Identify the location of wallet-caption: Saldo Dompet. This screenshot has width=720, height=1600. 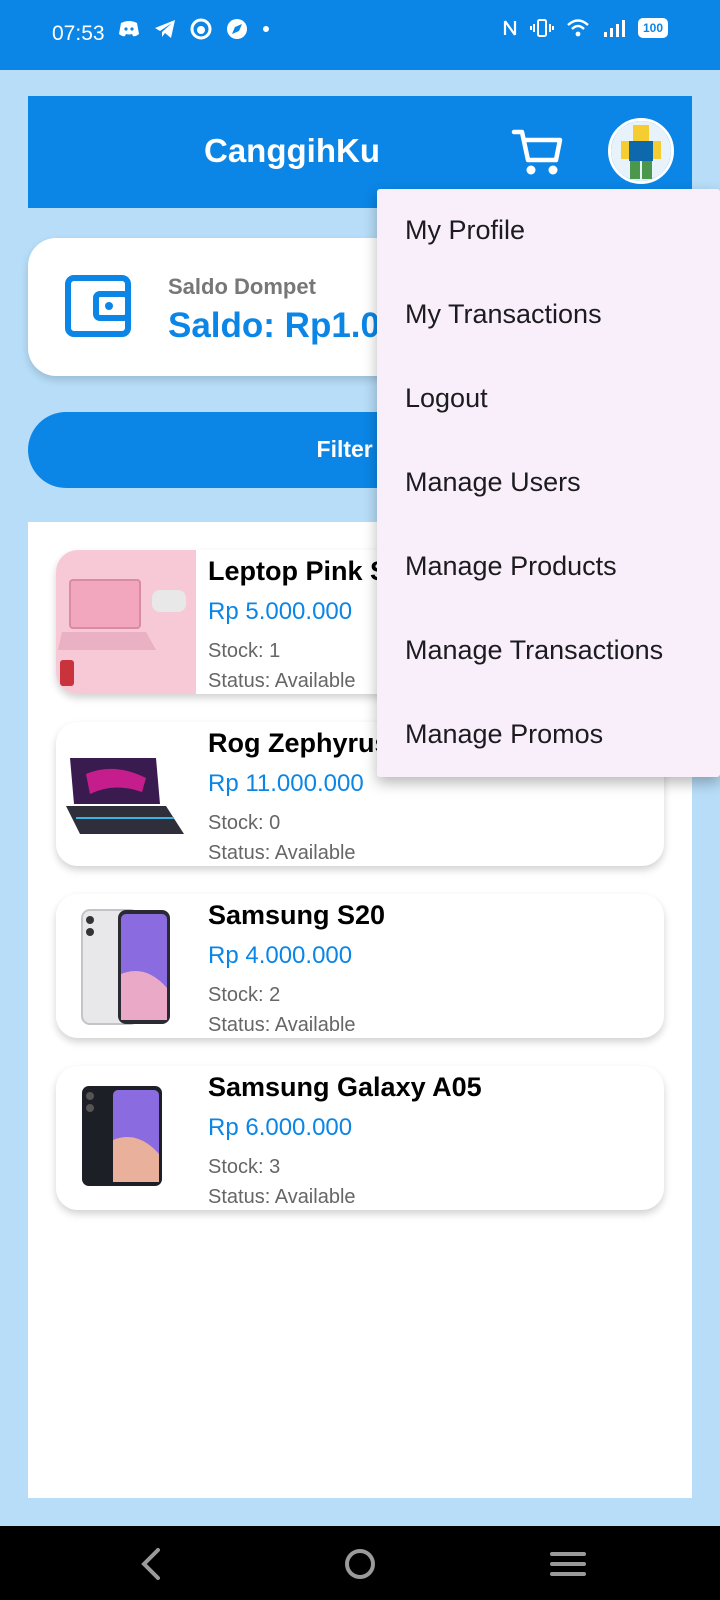
(242, 286).